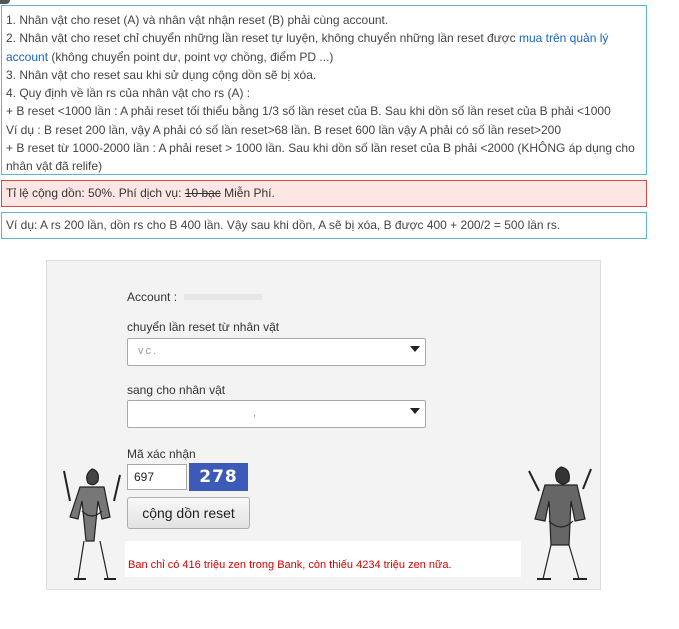  Describe the element at coordinates (157, 477) in the screenshot. I see `captcha-input` at that location.